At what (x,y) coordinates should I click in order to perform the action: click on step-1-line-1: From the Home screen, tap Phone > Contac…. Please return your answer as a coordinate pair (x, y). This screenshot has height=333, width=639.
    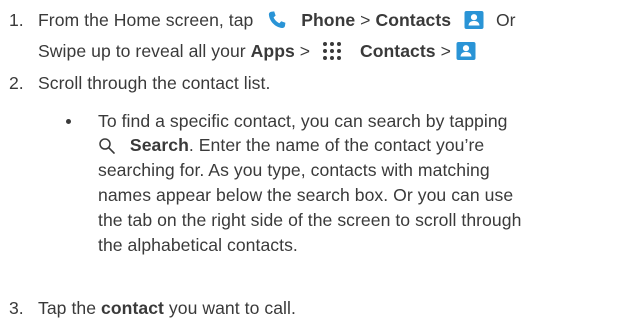
    Looking at the image, I should click on (277, 22).